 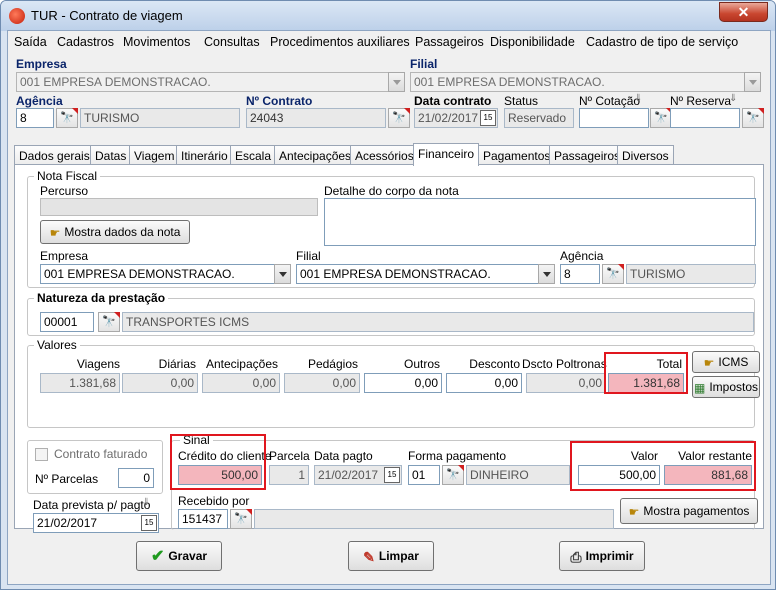 I want to click on imprimir-button: ⎙ Imprimir, so click(x=602, y=556).